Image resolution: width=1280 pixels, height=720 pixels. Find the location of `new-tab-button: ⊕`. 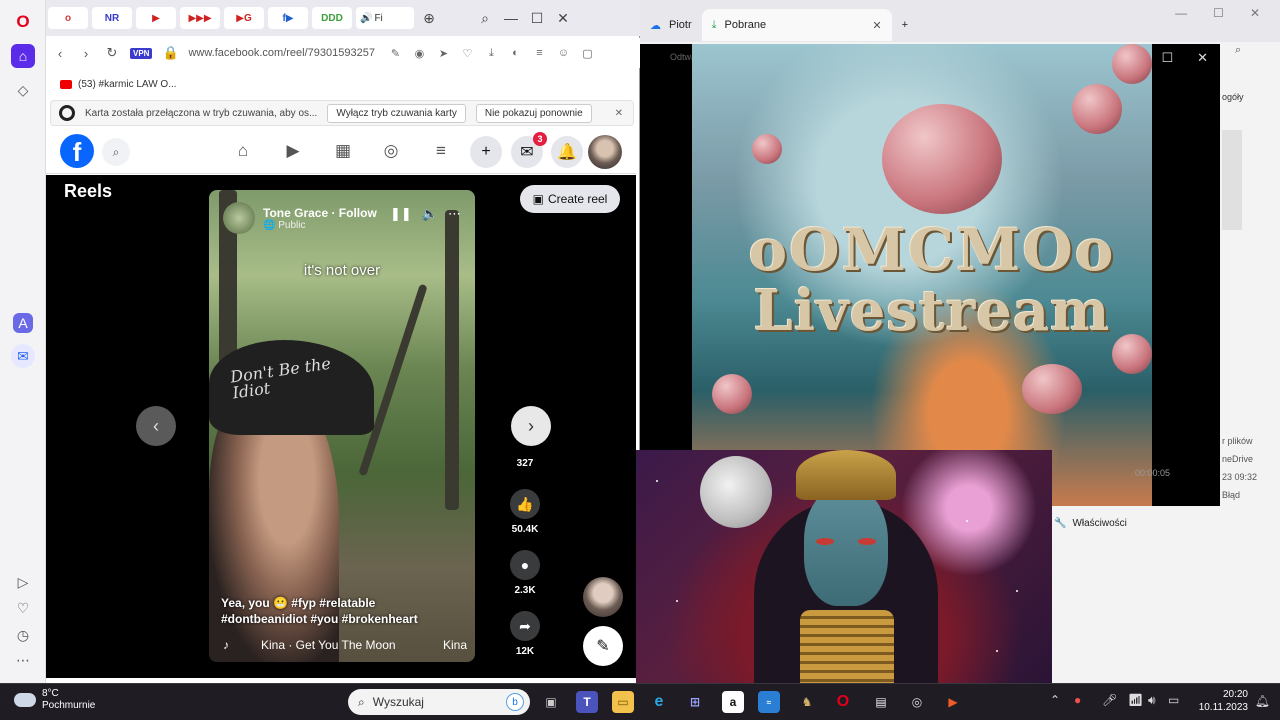

new-tab-button: ⊕ is located at coordinates (429, 18).